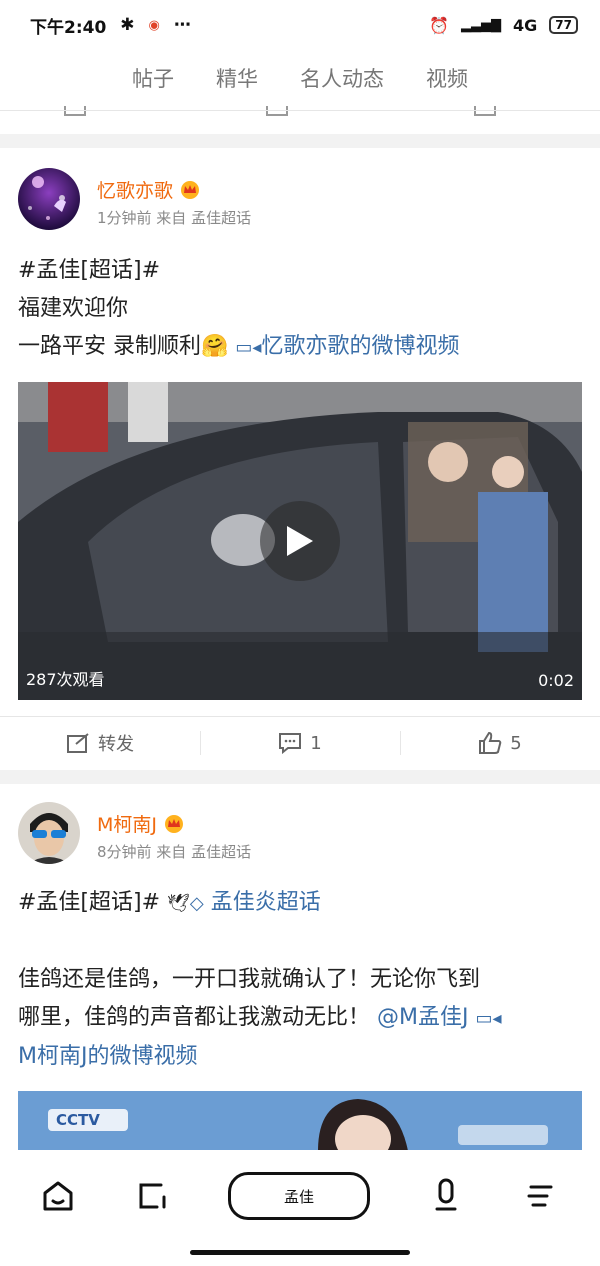  I want to click on play-button, so click(300, 541).